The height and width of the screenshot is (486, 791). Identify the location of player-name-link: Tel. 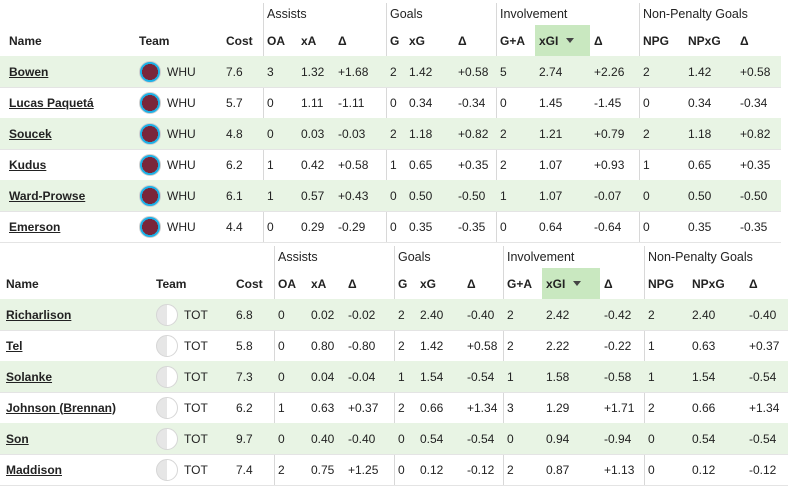
(14, 346).